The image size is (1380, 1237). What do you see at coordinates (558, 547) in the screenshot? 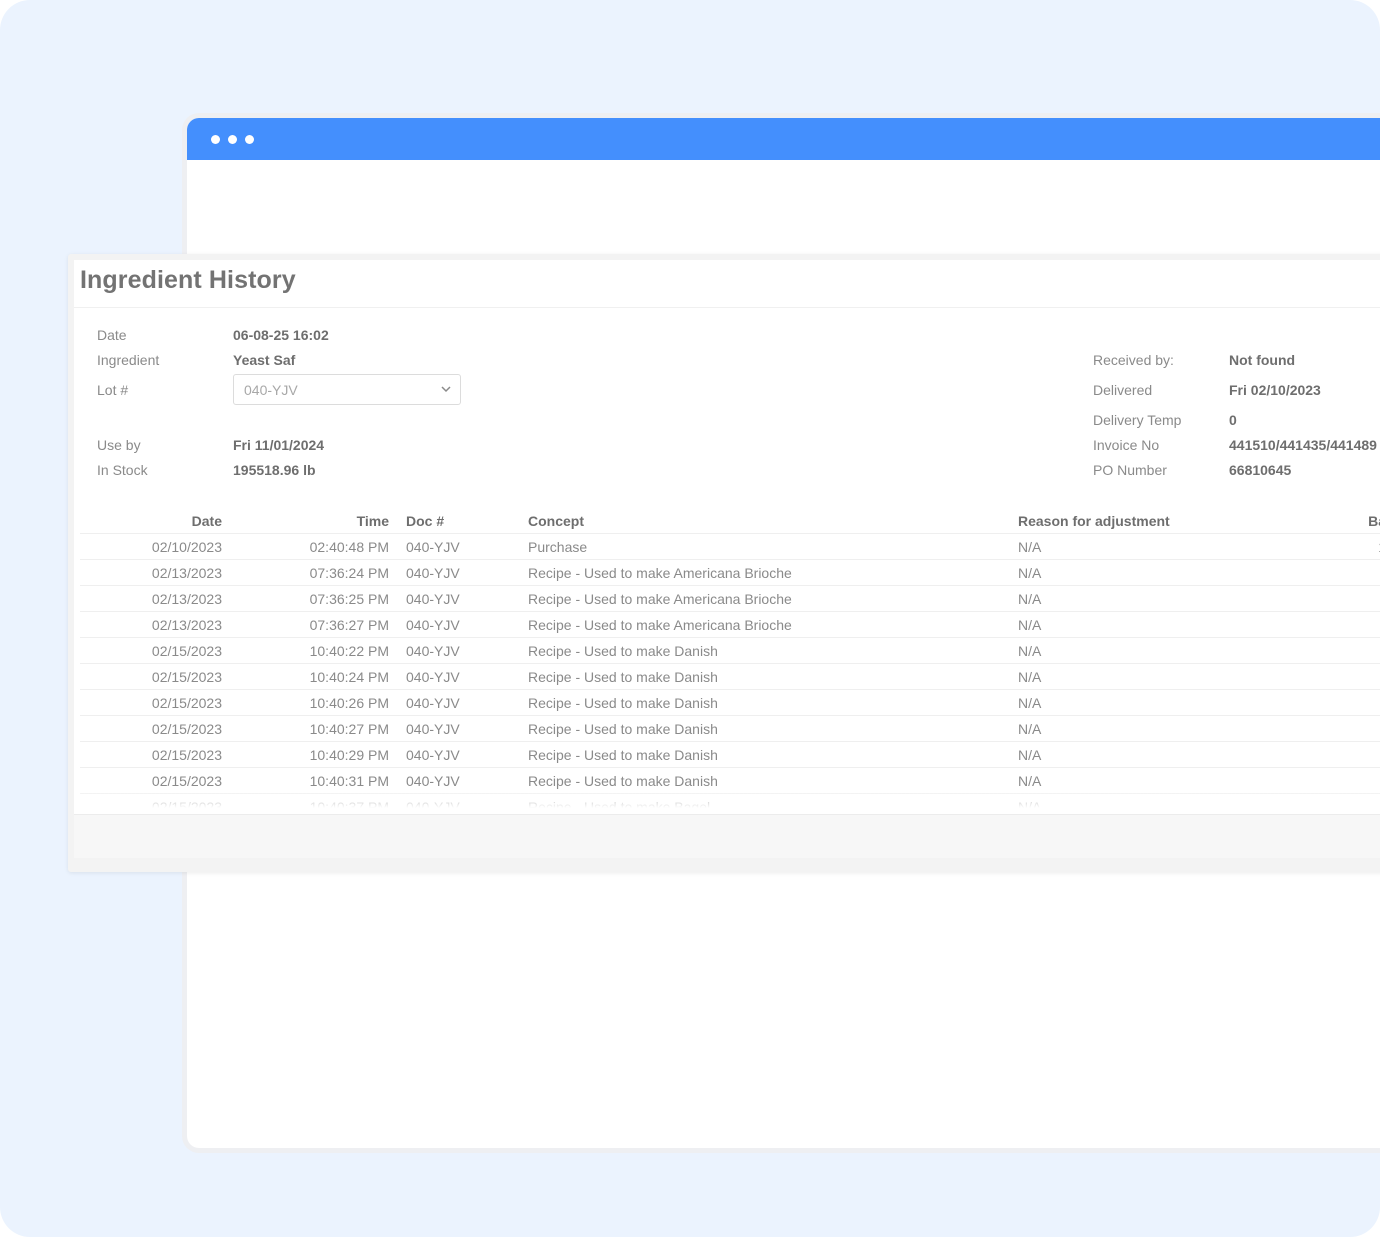
I see `cell-concept: Purchase` at bounding box center [558, 547].